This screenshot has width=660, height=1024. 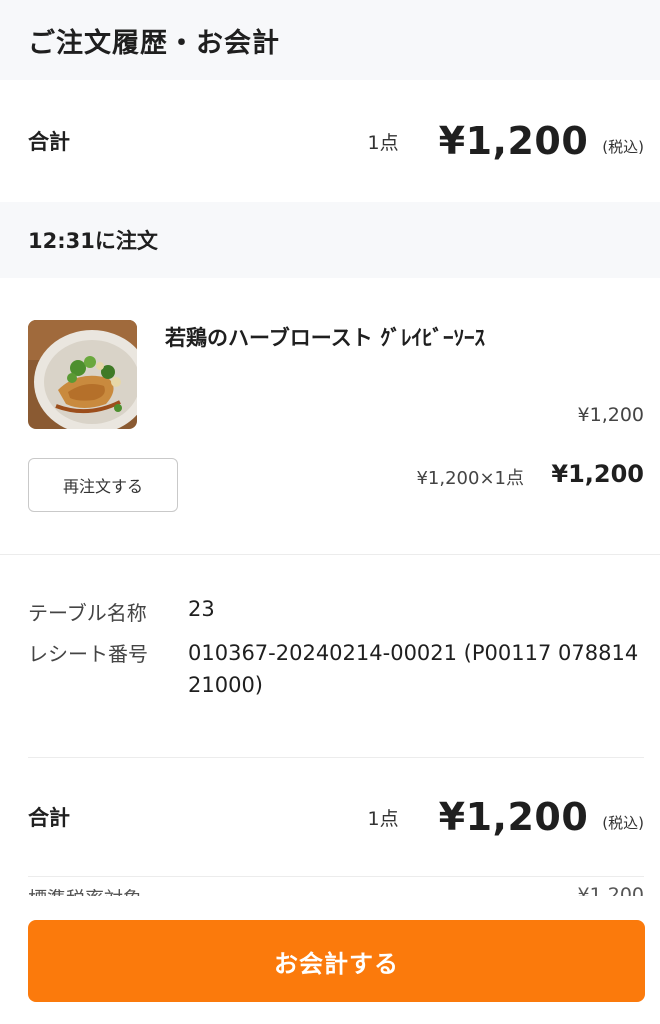 I want to click on table-row: テーブル名称 23, so click(x=336, y=611).